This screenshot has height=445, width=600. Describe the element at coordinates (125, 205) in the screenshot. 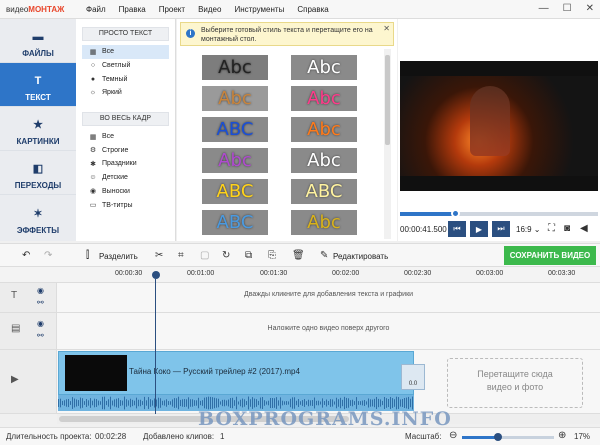

I see `category-tv-titles: ▭ ТВ-титры` at that location.